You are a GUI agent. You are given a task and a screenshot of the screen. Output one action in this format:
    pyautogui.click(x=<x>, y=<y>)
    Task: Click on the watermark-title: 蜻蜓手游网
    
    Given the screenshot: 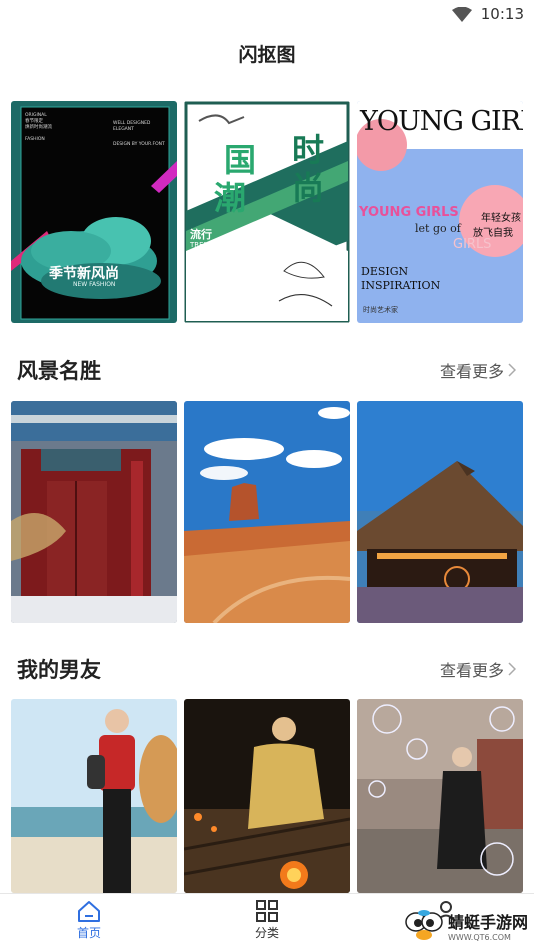 What is the action you would take?
    pyautogui.click(x=487, y=922)
    